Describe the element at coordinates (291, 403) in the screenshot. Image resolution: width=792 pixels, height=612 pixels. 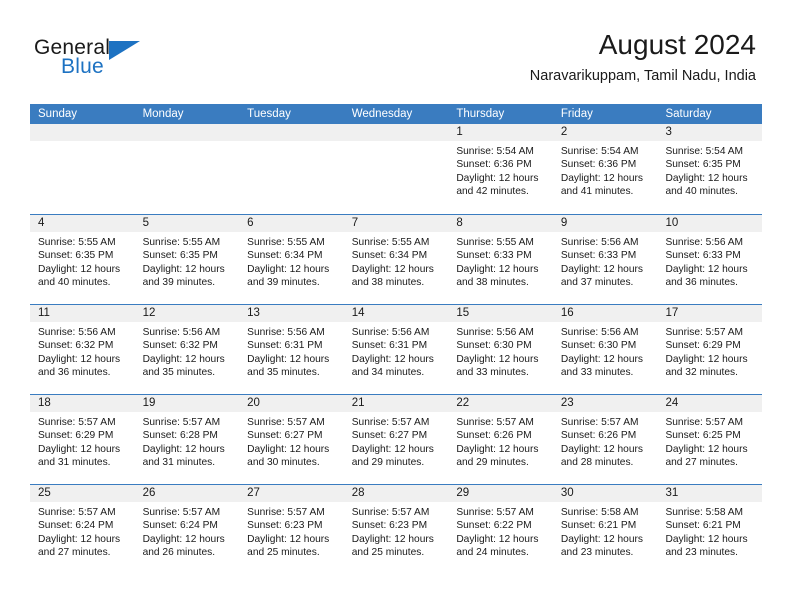
I see `day-number: 20` at that location.